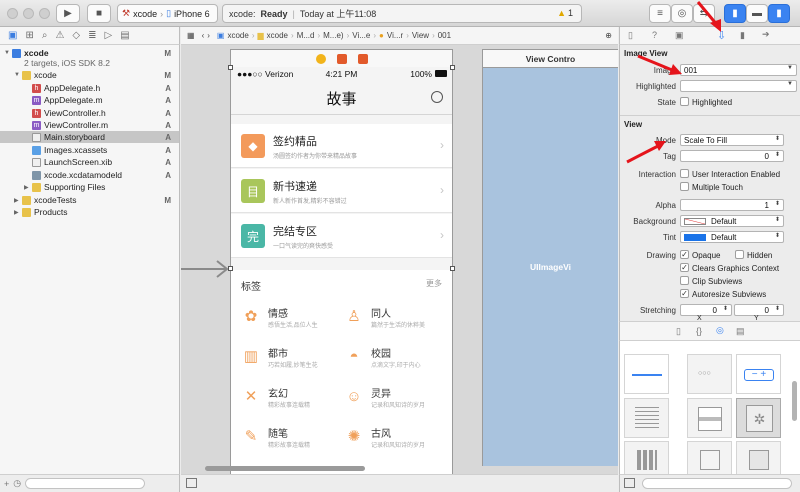 Image resolution: width=800 pixels, height=492 pixels. What do you see at coordinates (684, 101) in the screenshot?
I see `highlighted-checkbox` at bounding box center [684, 101].